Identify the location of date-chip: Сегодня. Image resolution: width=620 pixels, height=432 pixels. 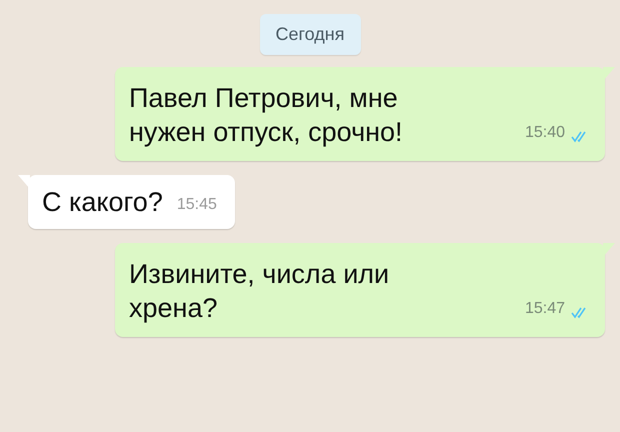
(310, 34).